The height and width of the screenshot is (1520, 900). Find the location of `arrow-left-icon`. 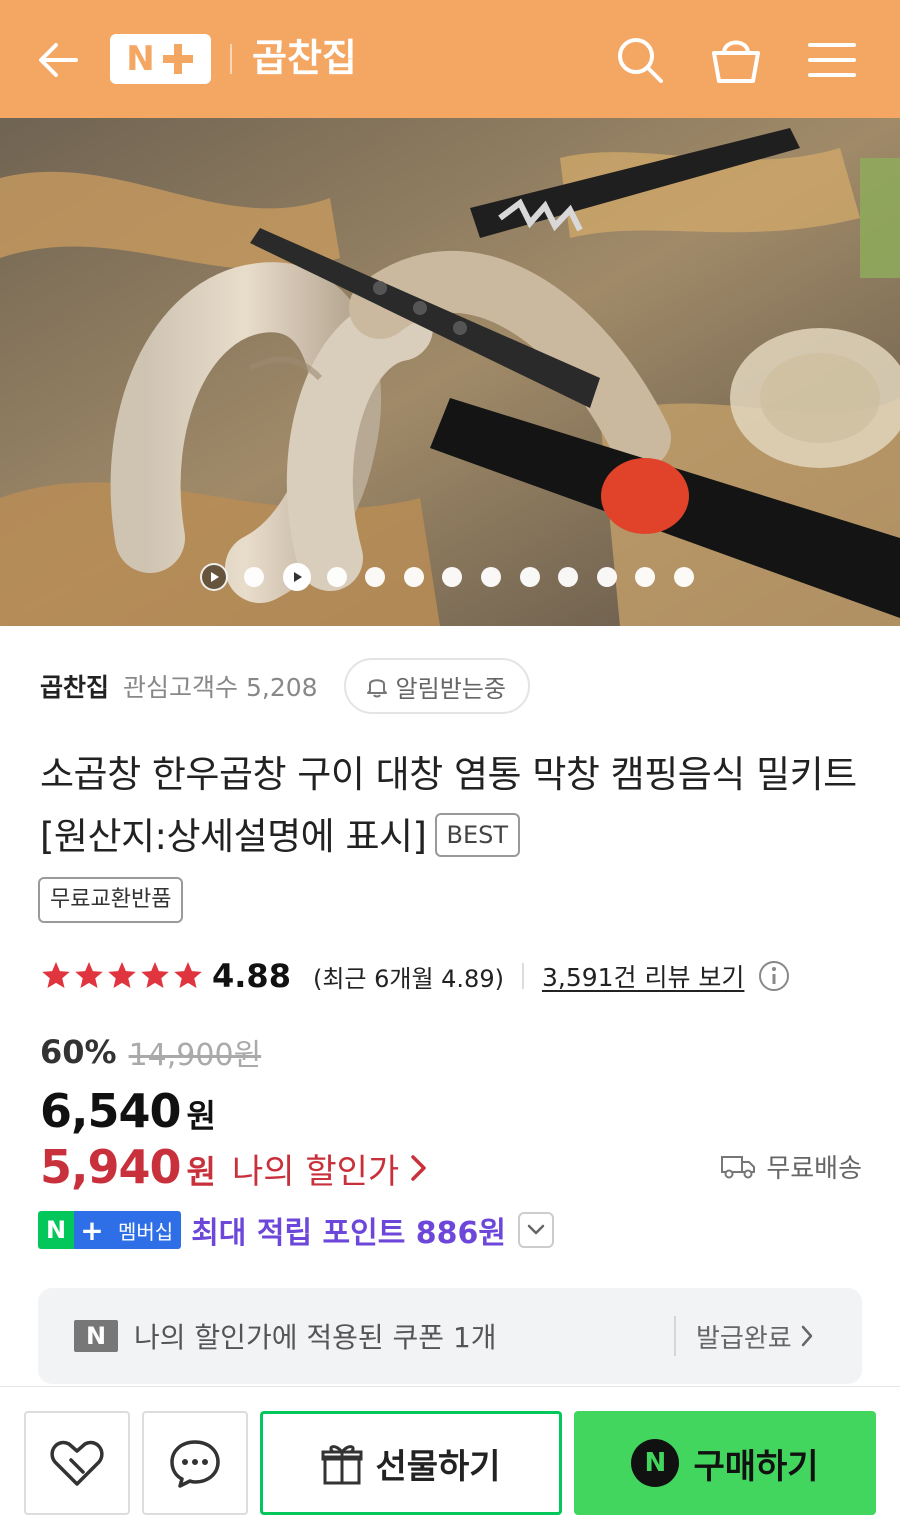

arrow-left-icon is located at coordinates (58, 60).